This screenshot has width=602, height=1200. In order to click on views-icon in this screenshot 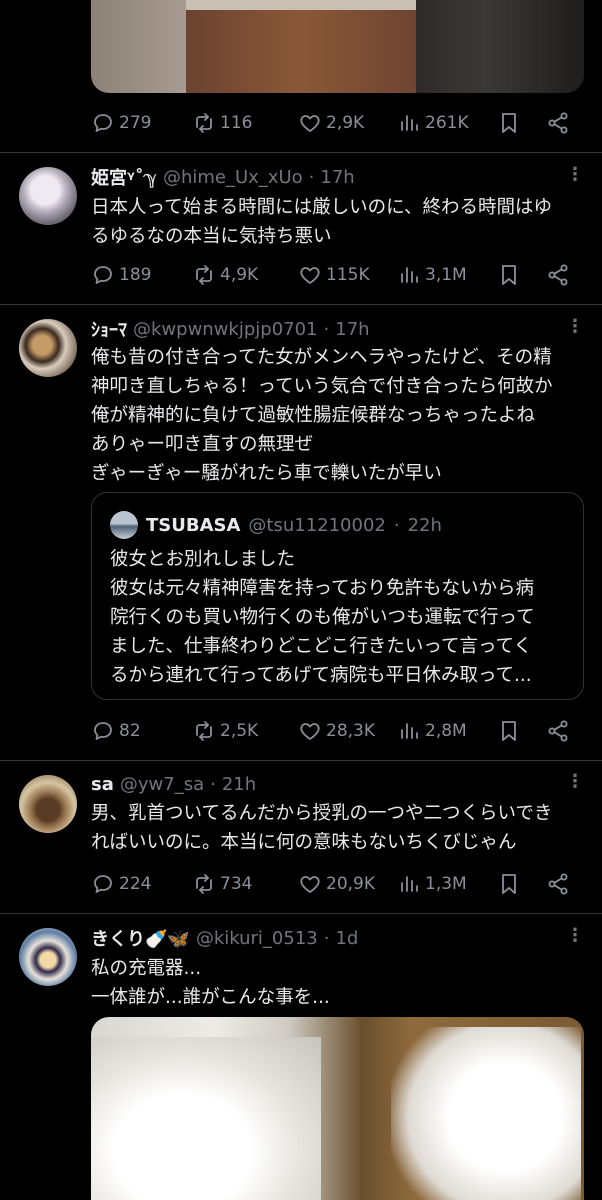, I will do `click(409, 884)`.